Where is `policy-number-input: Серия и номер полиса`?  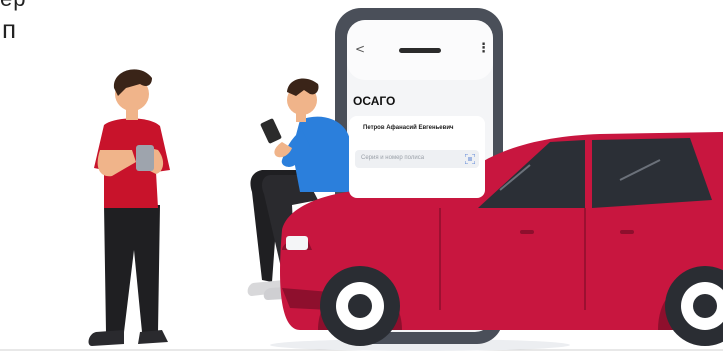
policy-number-input: Серия и номер полиса is located at coordinates (417, 159).